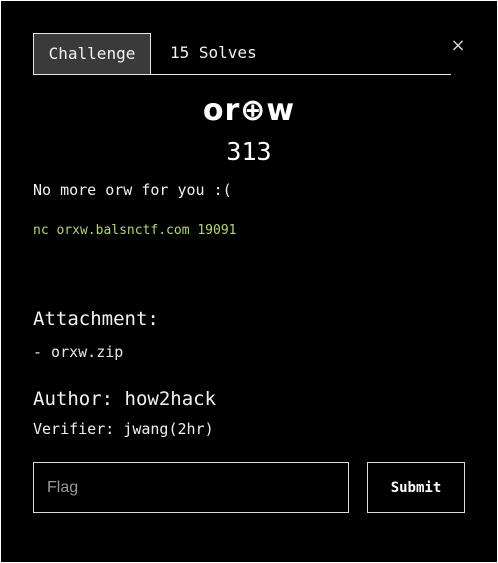 Image resolution: width=498 pixels, height=563 pixels. I want to click on attachment-link: - orxw.zip, so click(78, 352).